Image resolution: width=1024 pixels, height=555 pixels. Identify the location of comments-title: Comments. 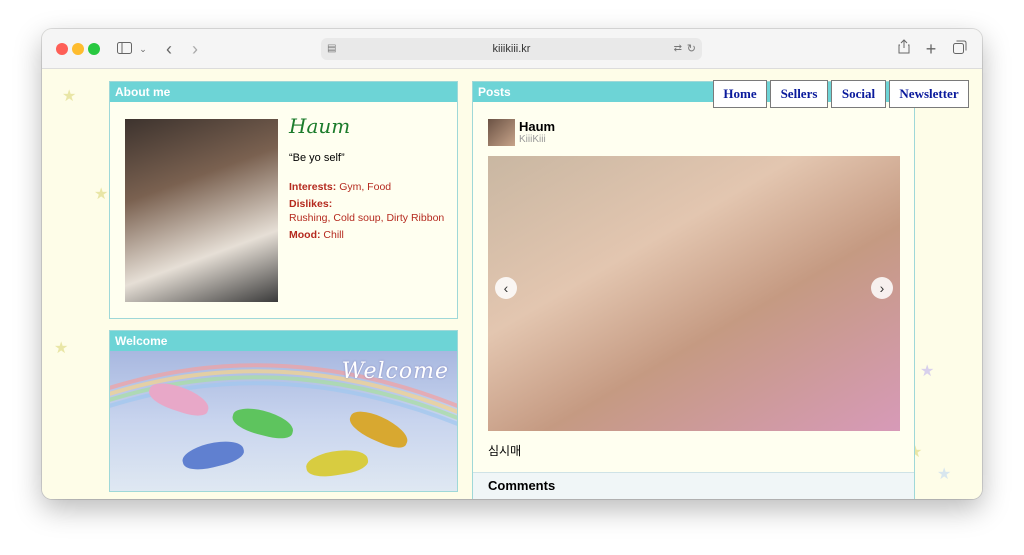
(522, 485).